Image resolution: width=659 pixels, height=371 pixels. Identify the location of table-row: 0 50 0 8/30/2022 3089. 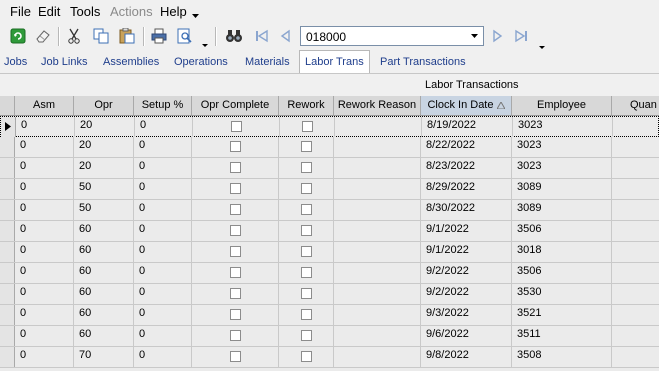
(329, 210).